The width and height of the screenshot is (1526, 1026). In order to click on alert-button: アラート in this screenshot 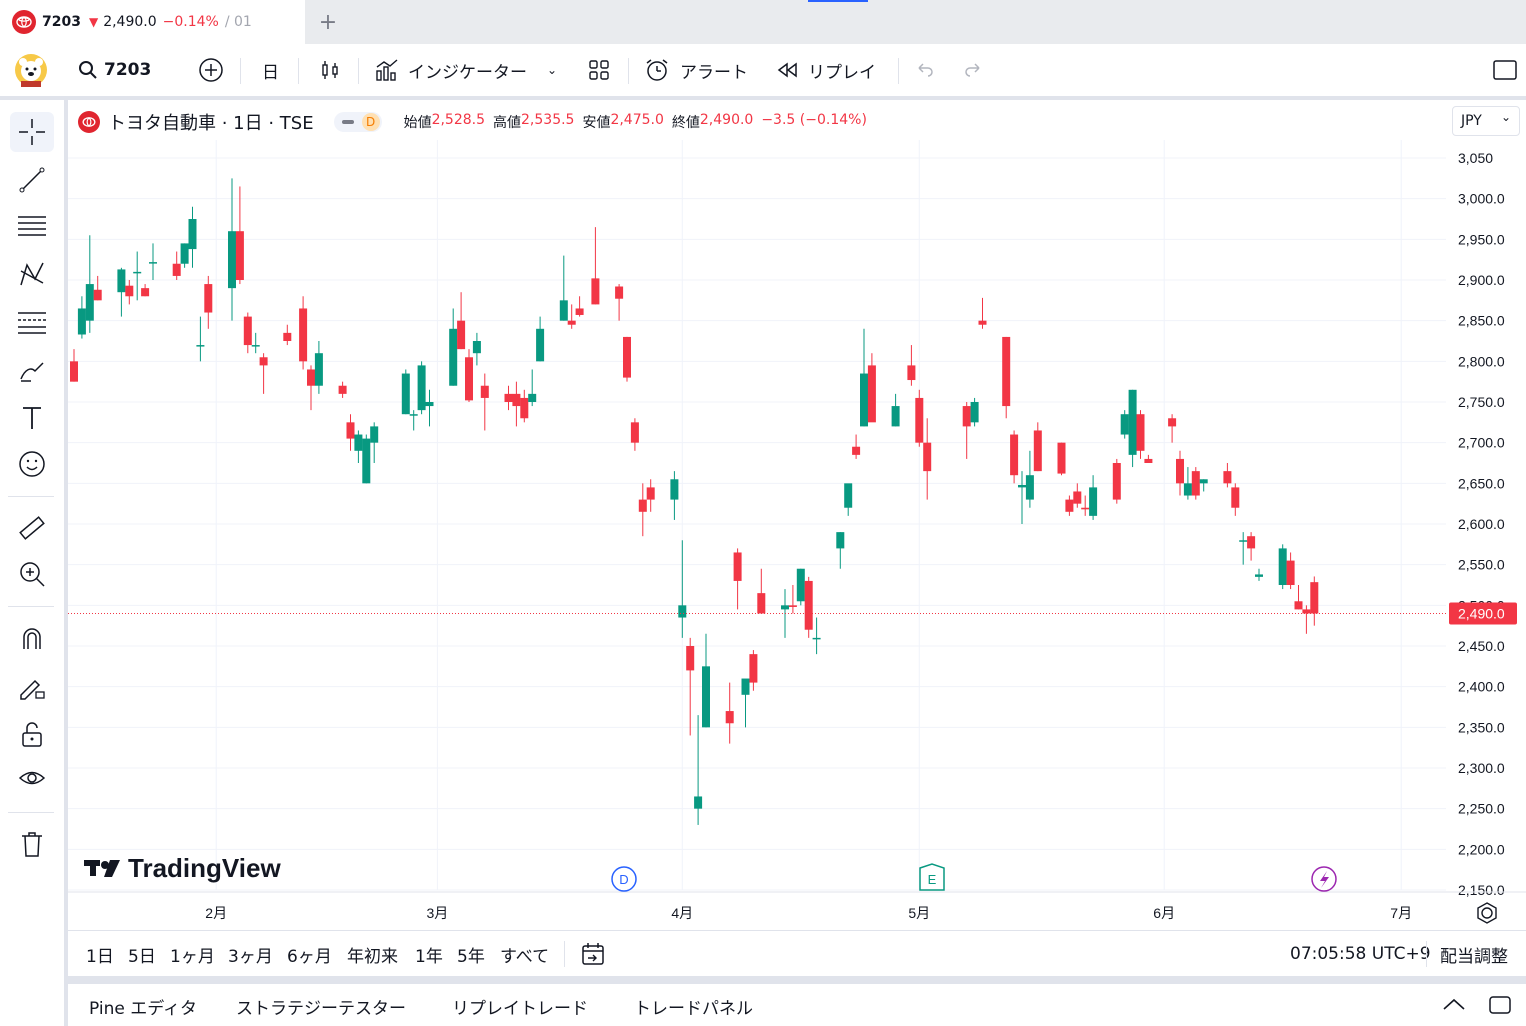, I will do `click(696, 70)`.